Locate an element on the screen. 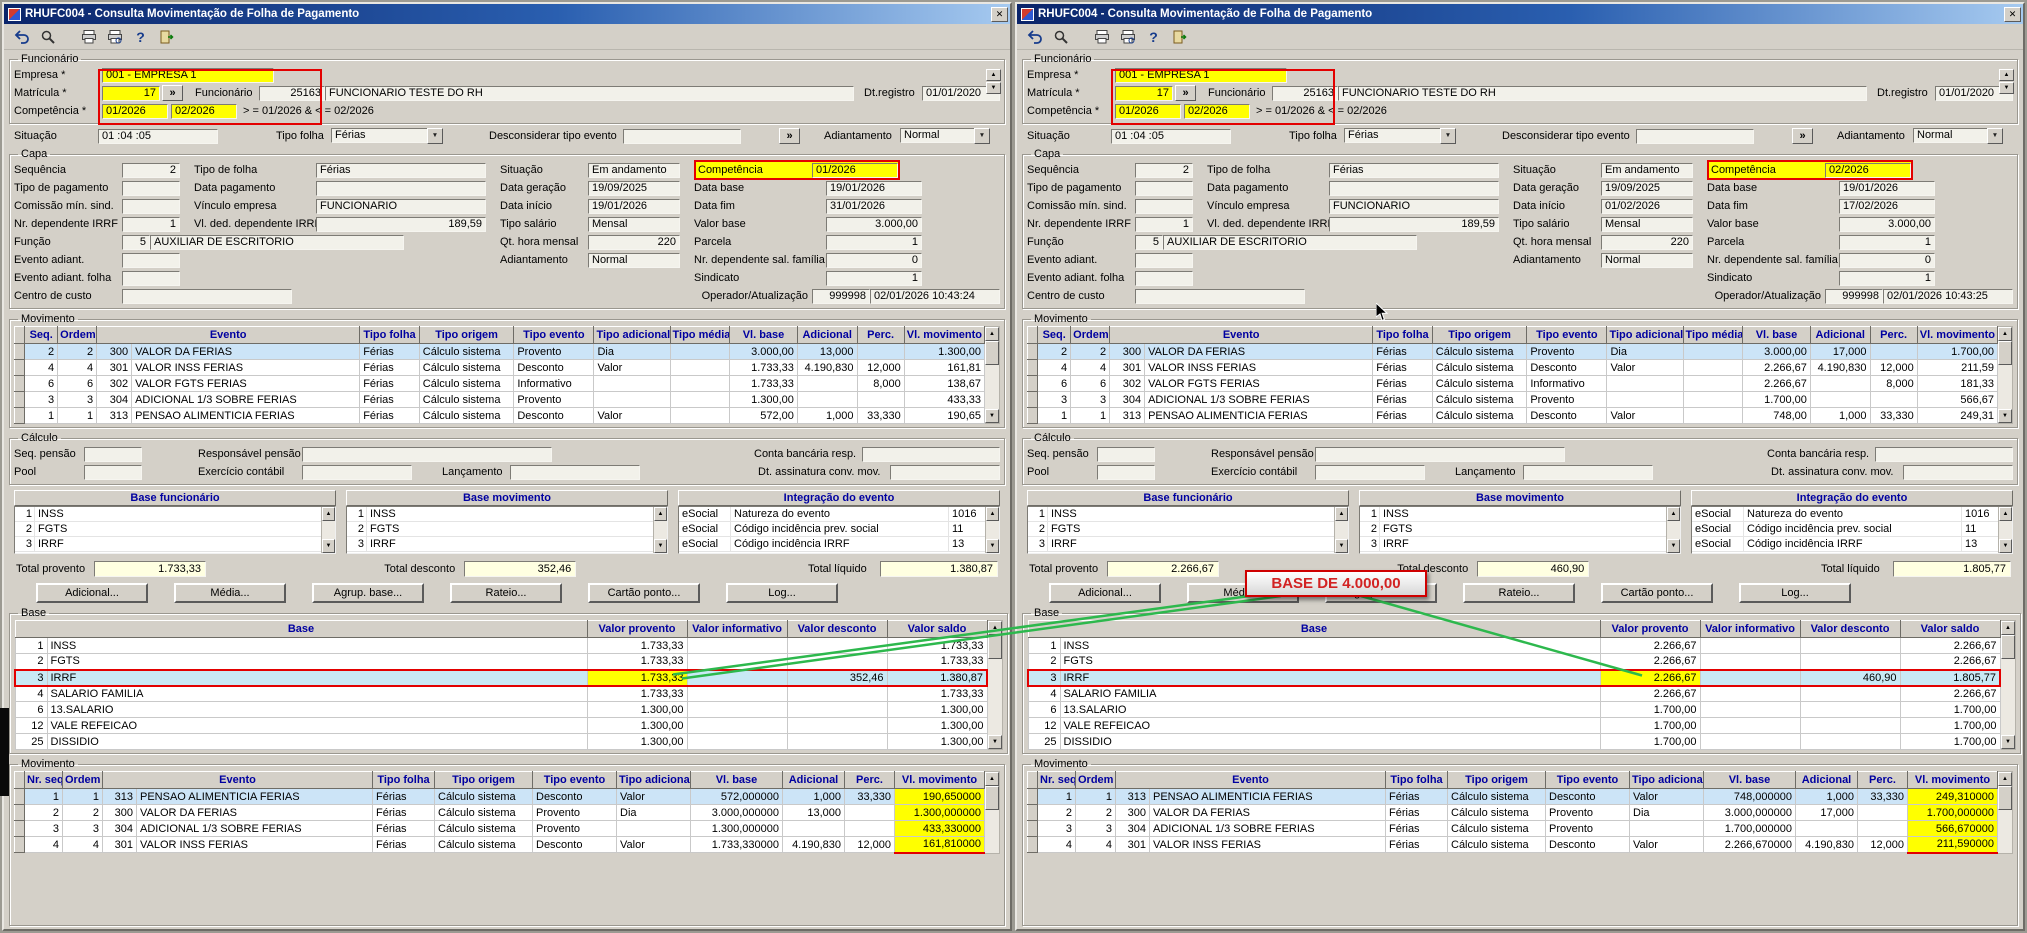 This screenshot has width=2027, height=933. col-header: Adicional is located at coordinates (1826, 780).